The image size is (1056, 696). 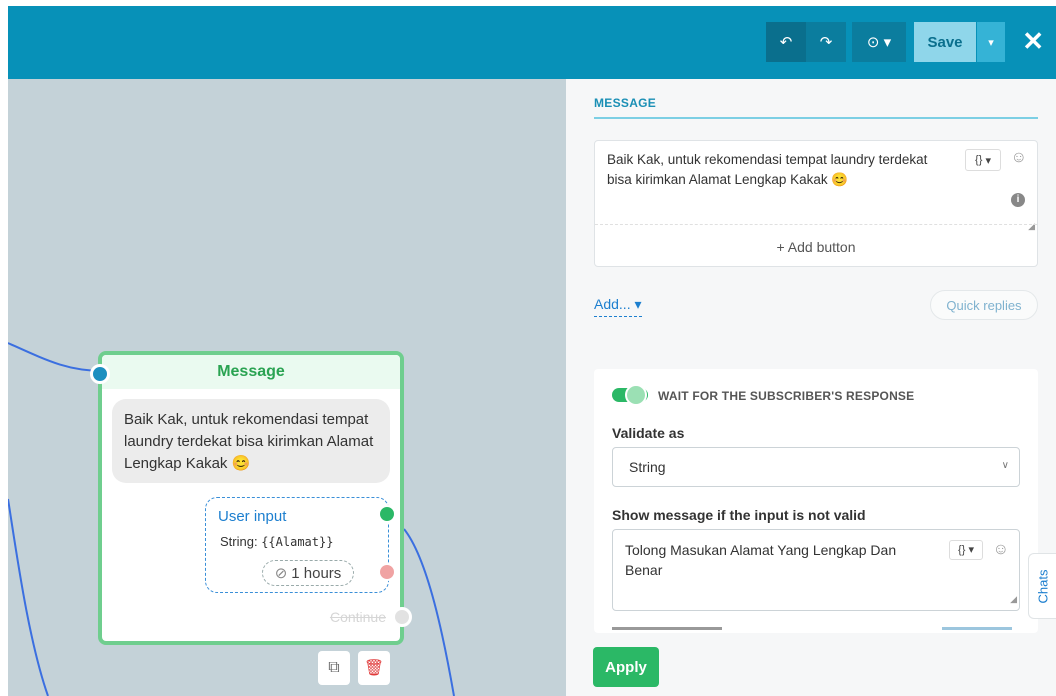 I want to click on timeout-port, so click(x=387, y=572).